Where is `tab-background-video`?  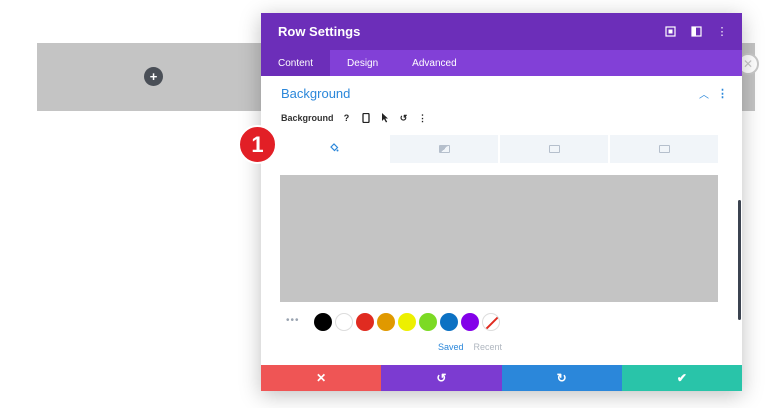
tab-background-video is located at coordinates (664, 149).